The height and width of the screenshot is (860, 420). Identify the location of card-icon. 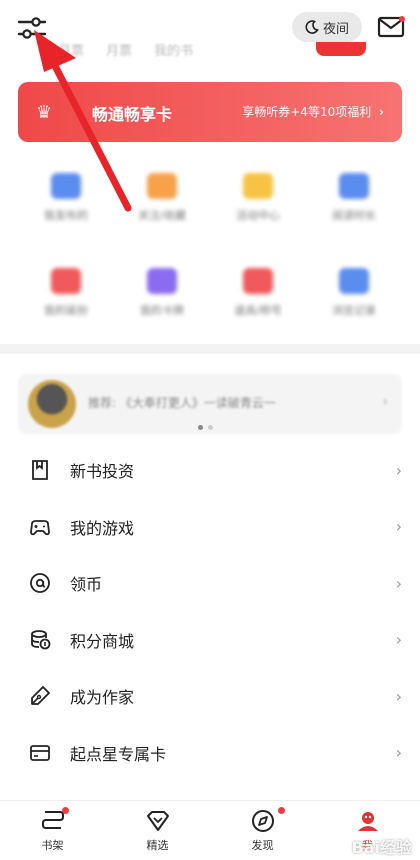
(40, 752).